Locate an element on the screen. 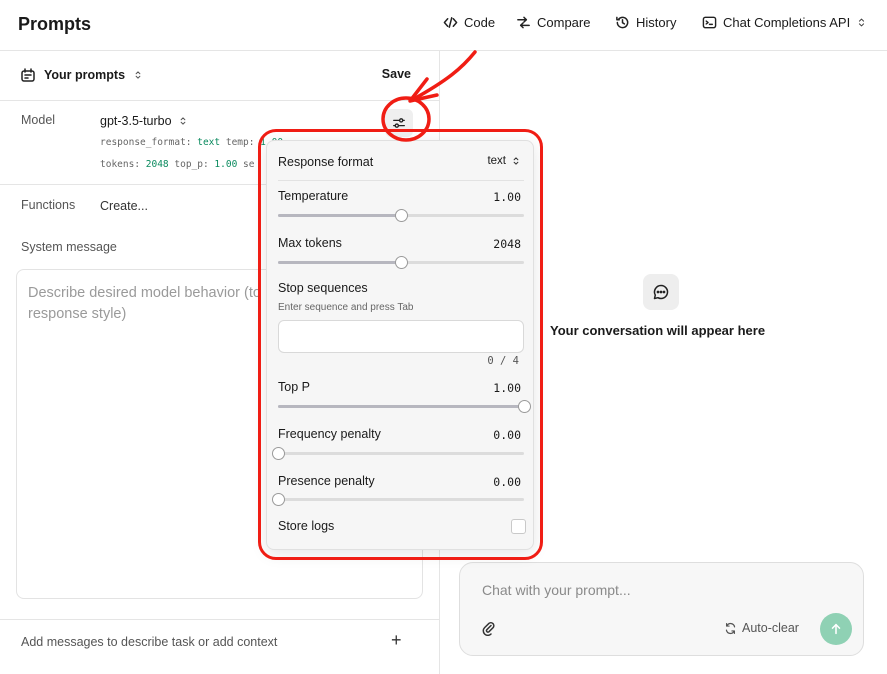  auto-clear-toggle: Auto-clear is located at coordinates (761, 628).